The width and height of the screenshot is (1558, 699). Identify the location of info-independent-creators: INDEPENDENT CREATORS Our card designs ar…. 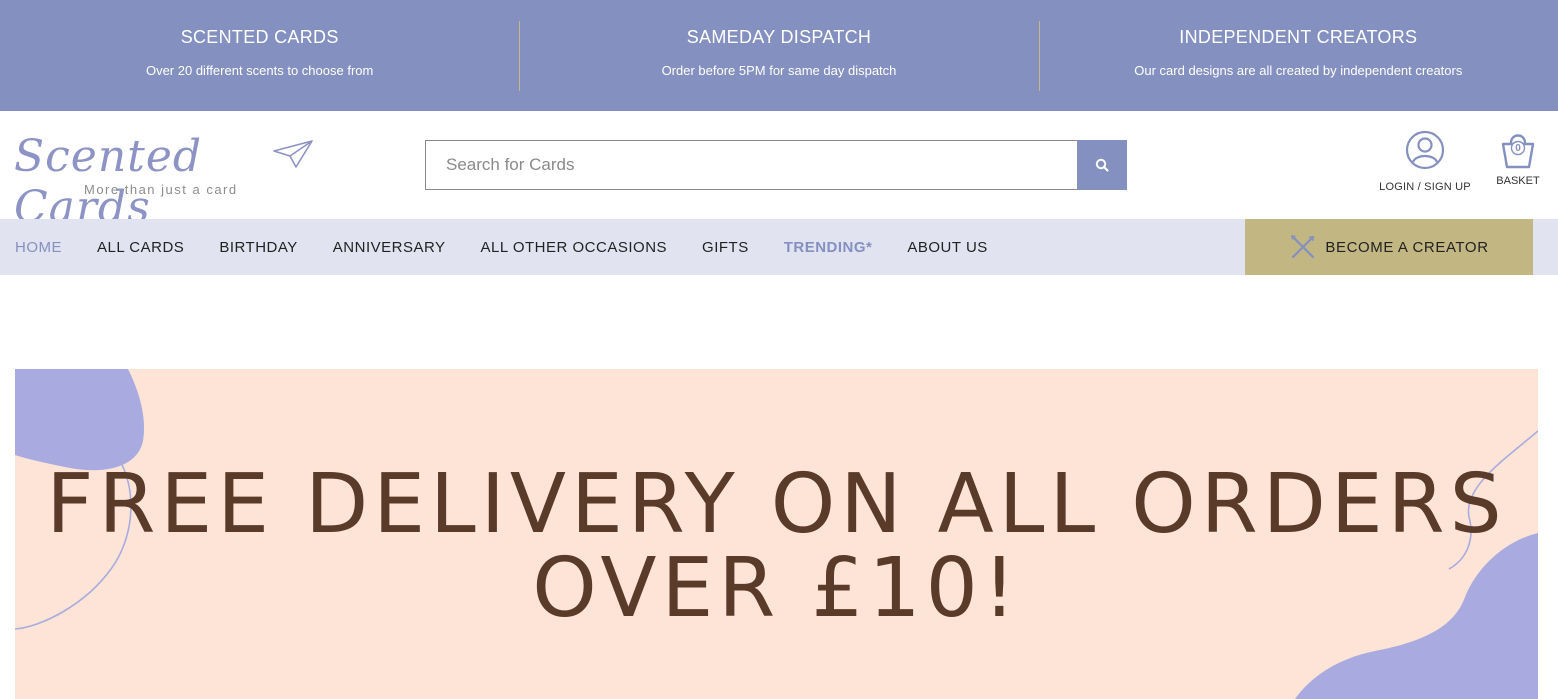
(1298, 55).